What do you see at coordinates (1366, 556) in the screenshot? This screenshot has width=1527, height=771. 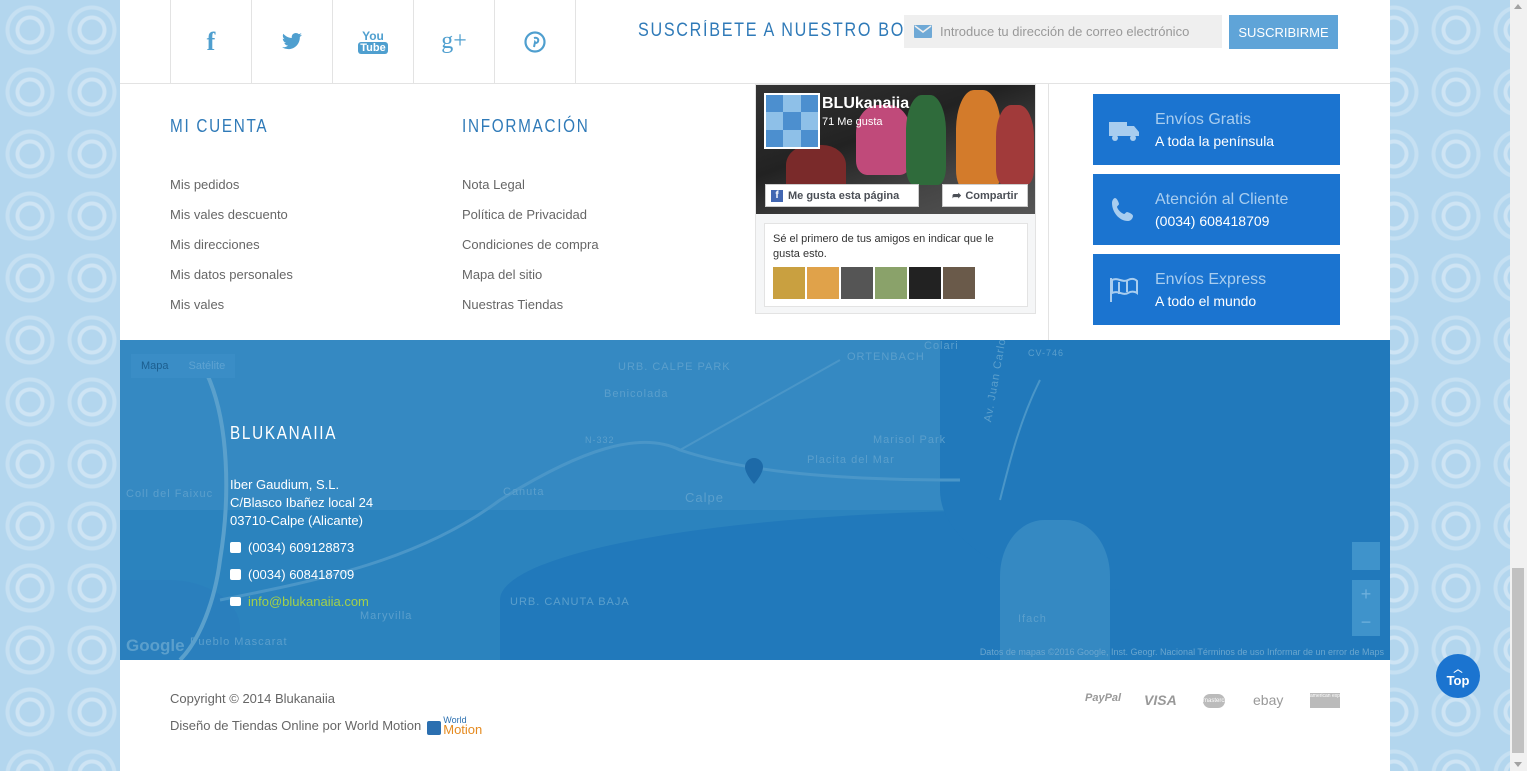 I see `street-view-pegman-icon` at bounding box center [1366, 556].